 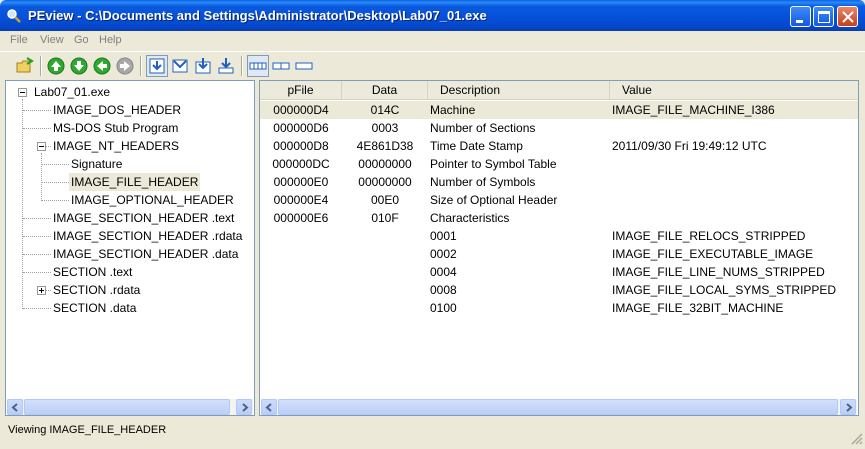 I want to click on cell-description: 0002, so click(x=443, y=254).